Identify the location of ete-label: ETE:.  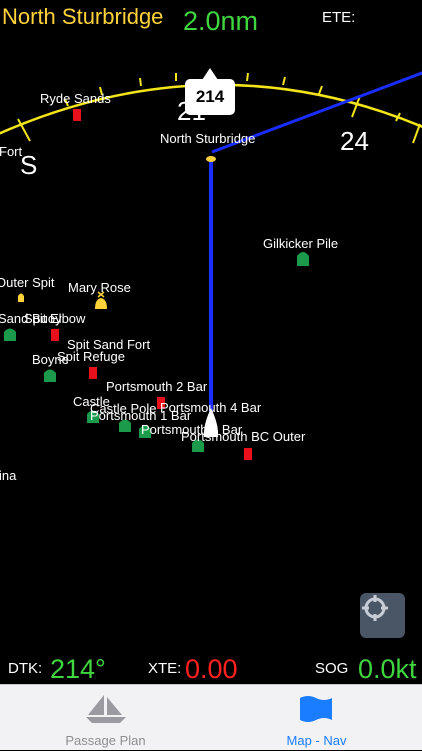
(339, 17).